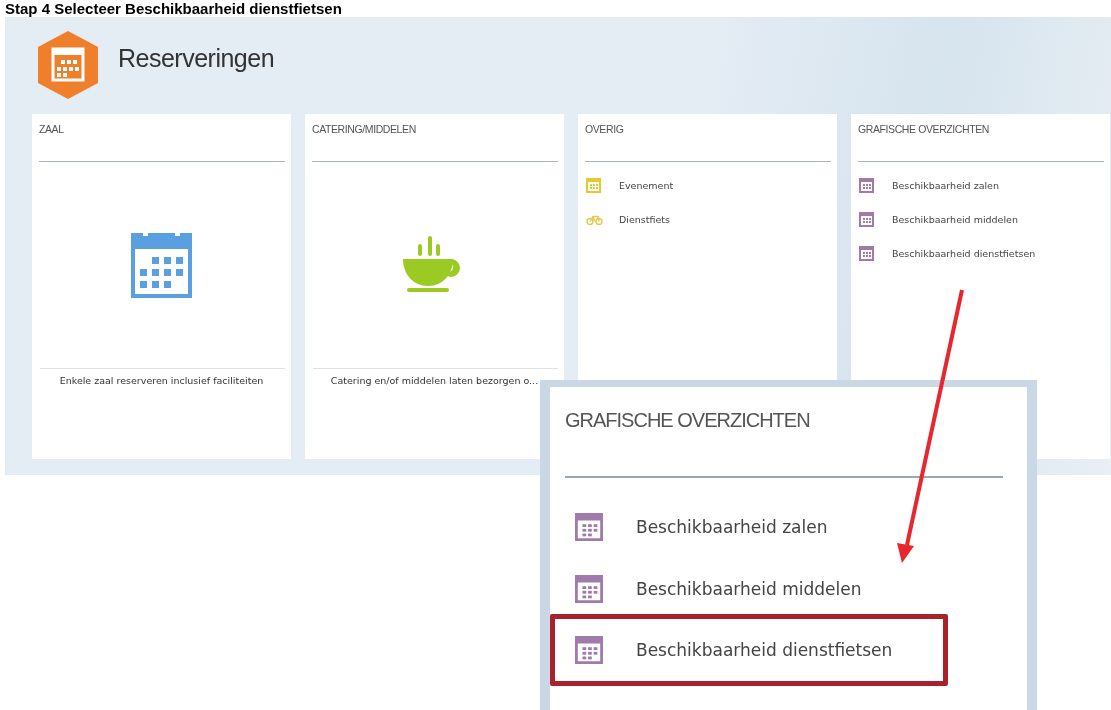 Image resolution: width=1111 pixels, height=710 pixels. I want to click on menu-item: Beschikbaarheid zalen, so click(749, 527).